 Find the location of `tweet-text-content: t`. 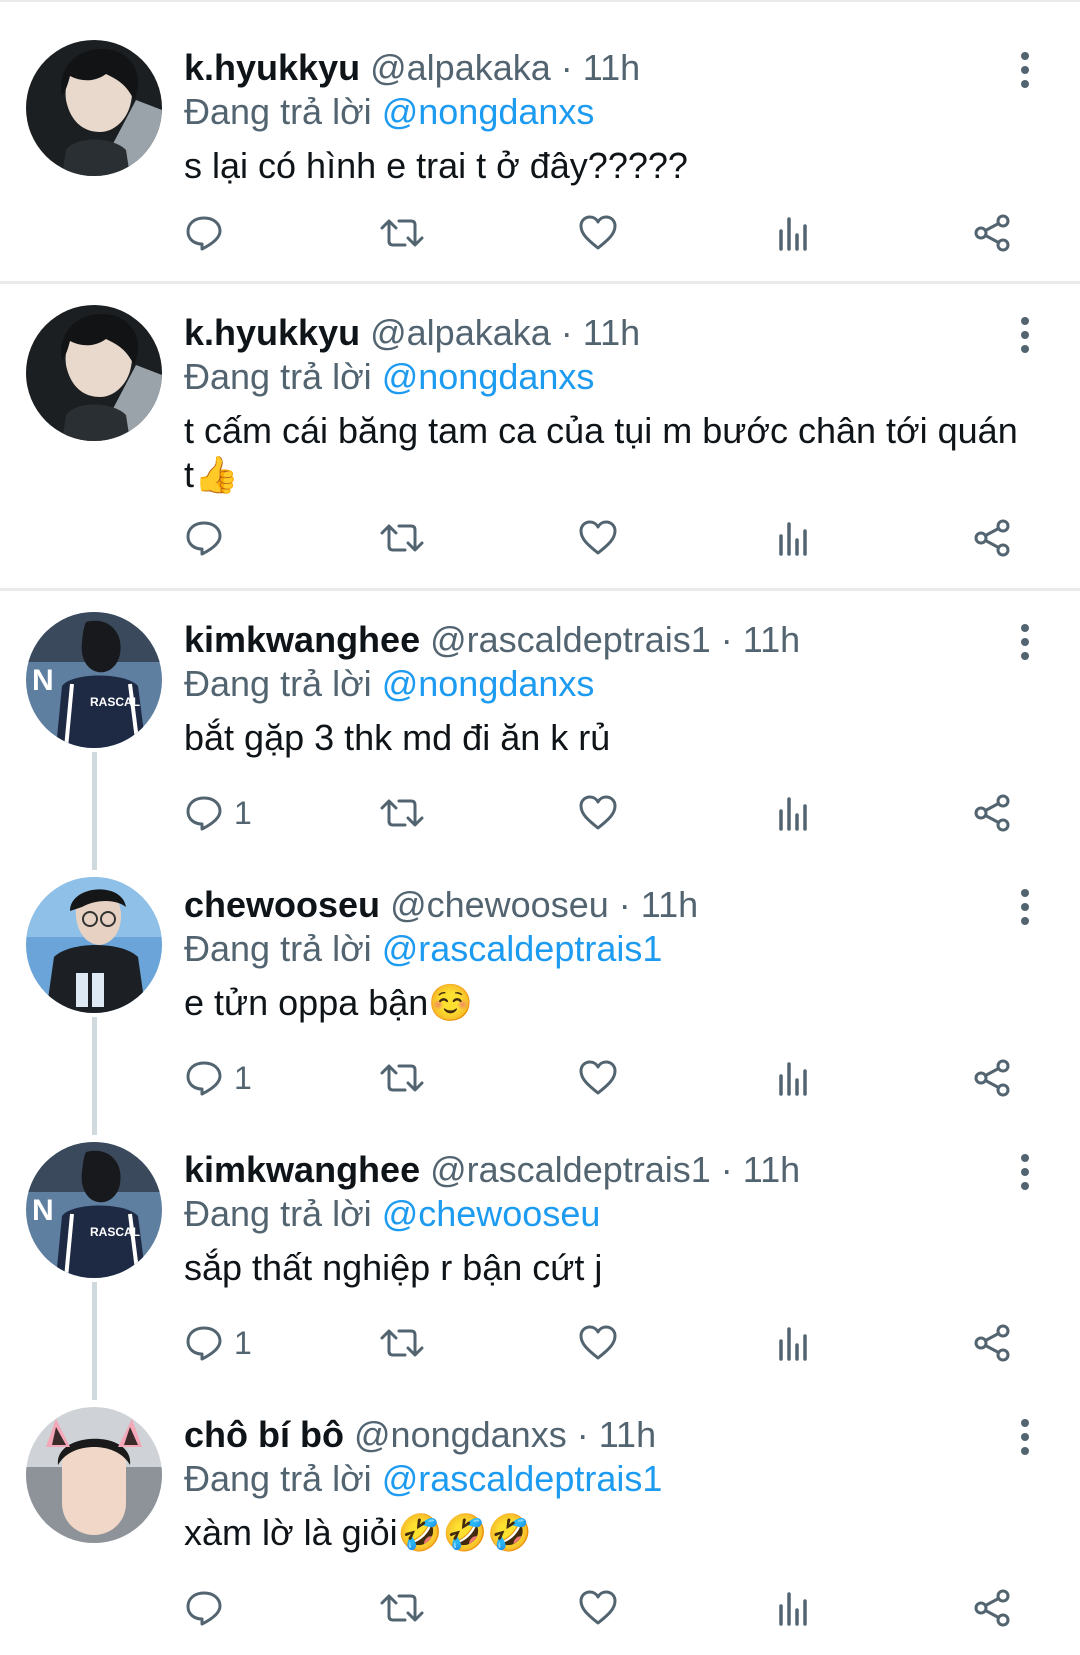

tweet-text-content: t is located at coordinates (189, 474).